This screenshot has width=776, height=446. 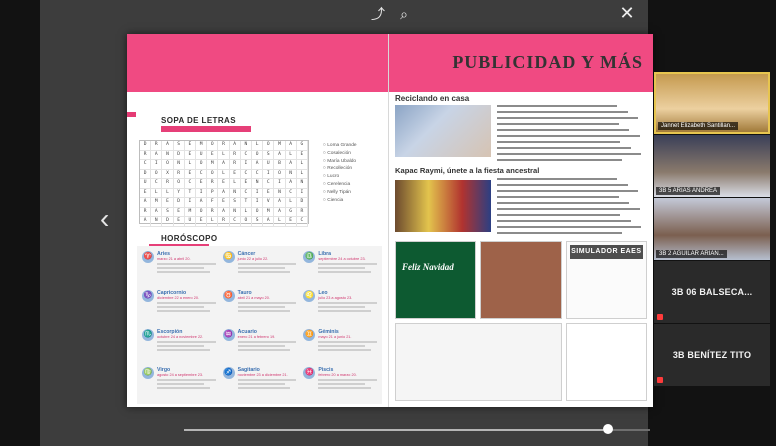 What do you see at coordinates (606, 280) in the screenshot?
I see `ad-simulador: SIMULADOR EAES` at bounding box center [606, 280].